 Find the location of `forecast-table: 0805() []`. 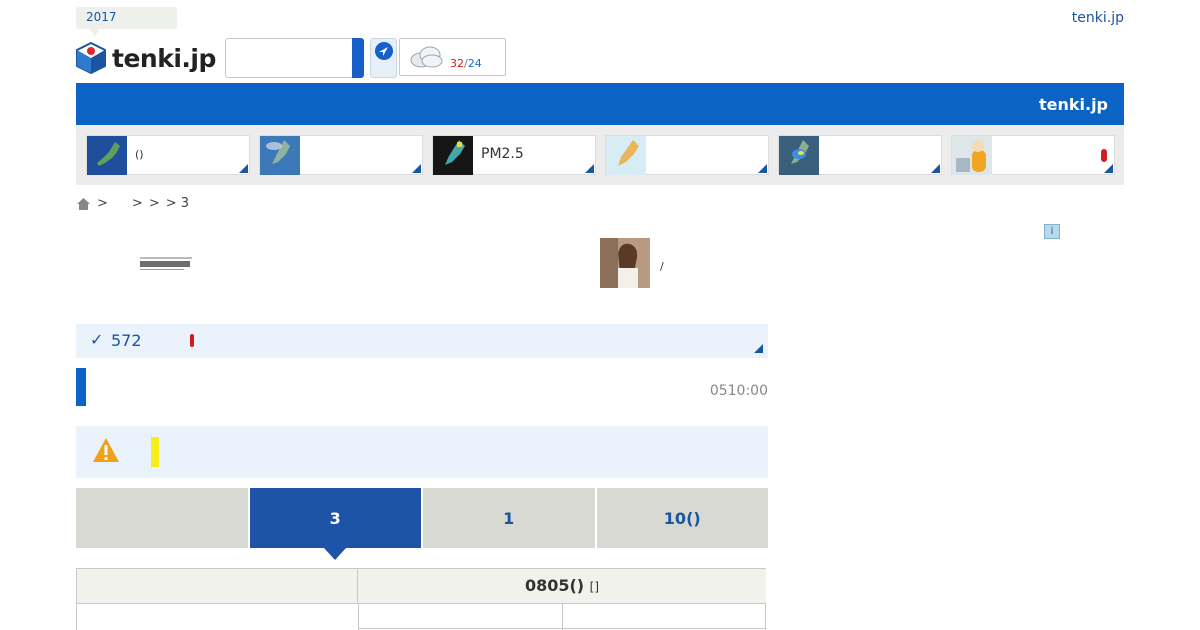

forecast-table: 0805() [] is located at coordinates (421, 599).